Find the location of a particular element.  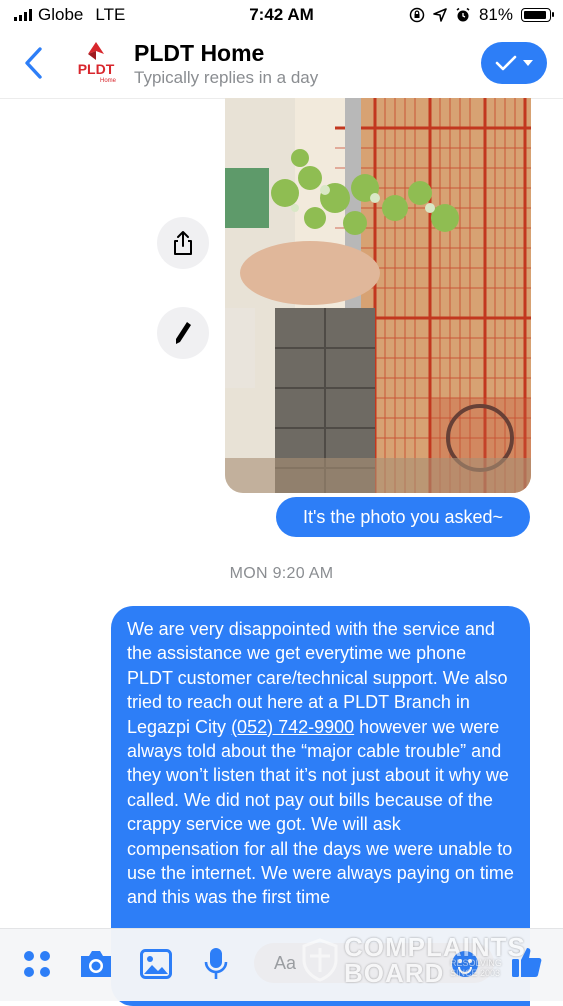

pencil-icon is located at coordinates (183, 333).